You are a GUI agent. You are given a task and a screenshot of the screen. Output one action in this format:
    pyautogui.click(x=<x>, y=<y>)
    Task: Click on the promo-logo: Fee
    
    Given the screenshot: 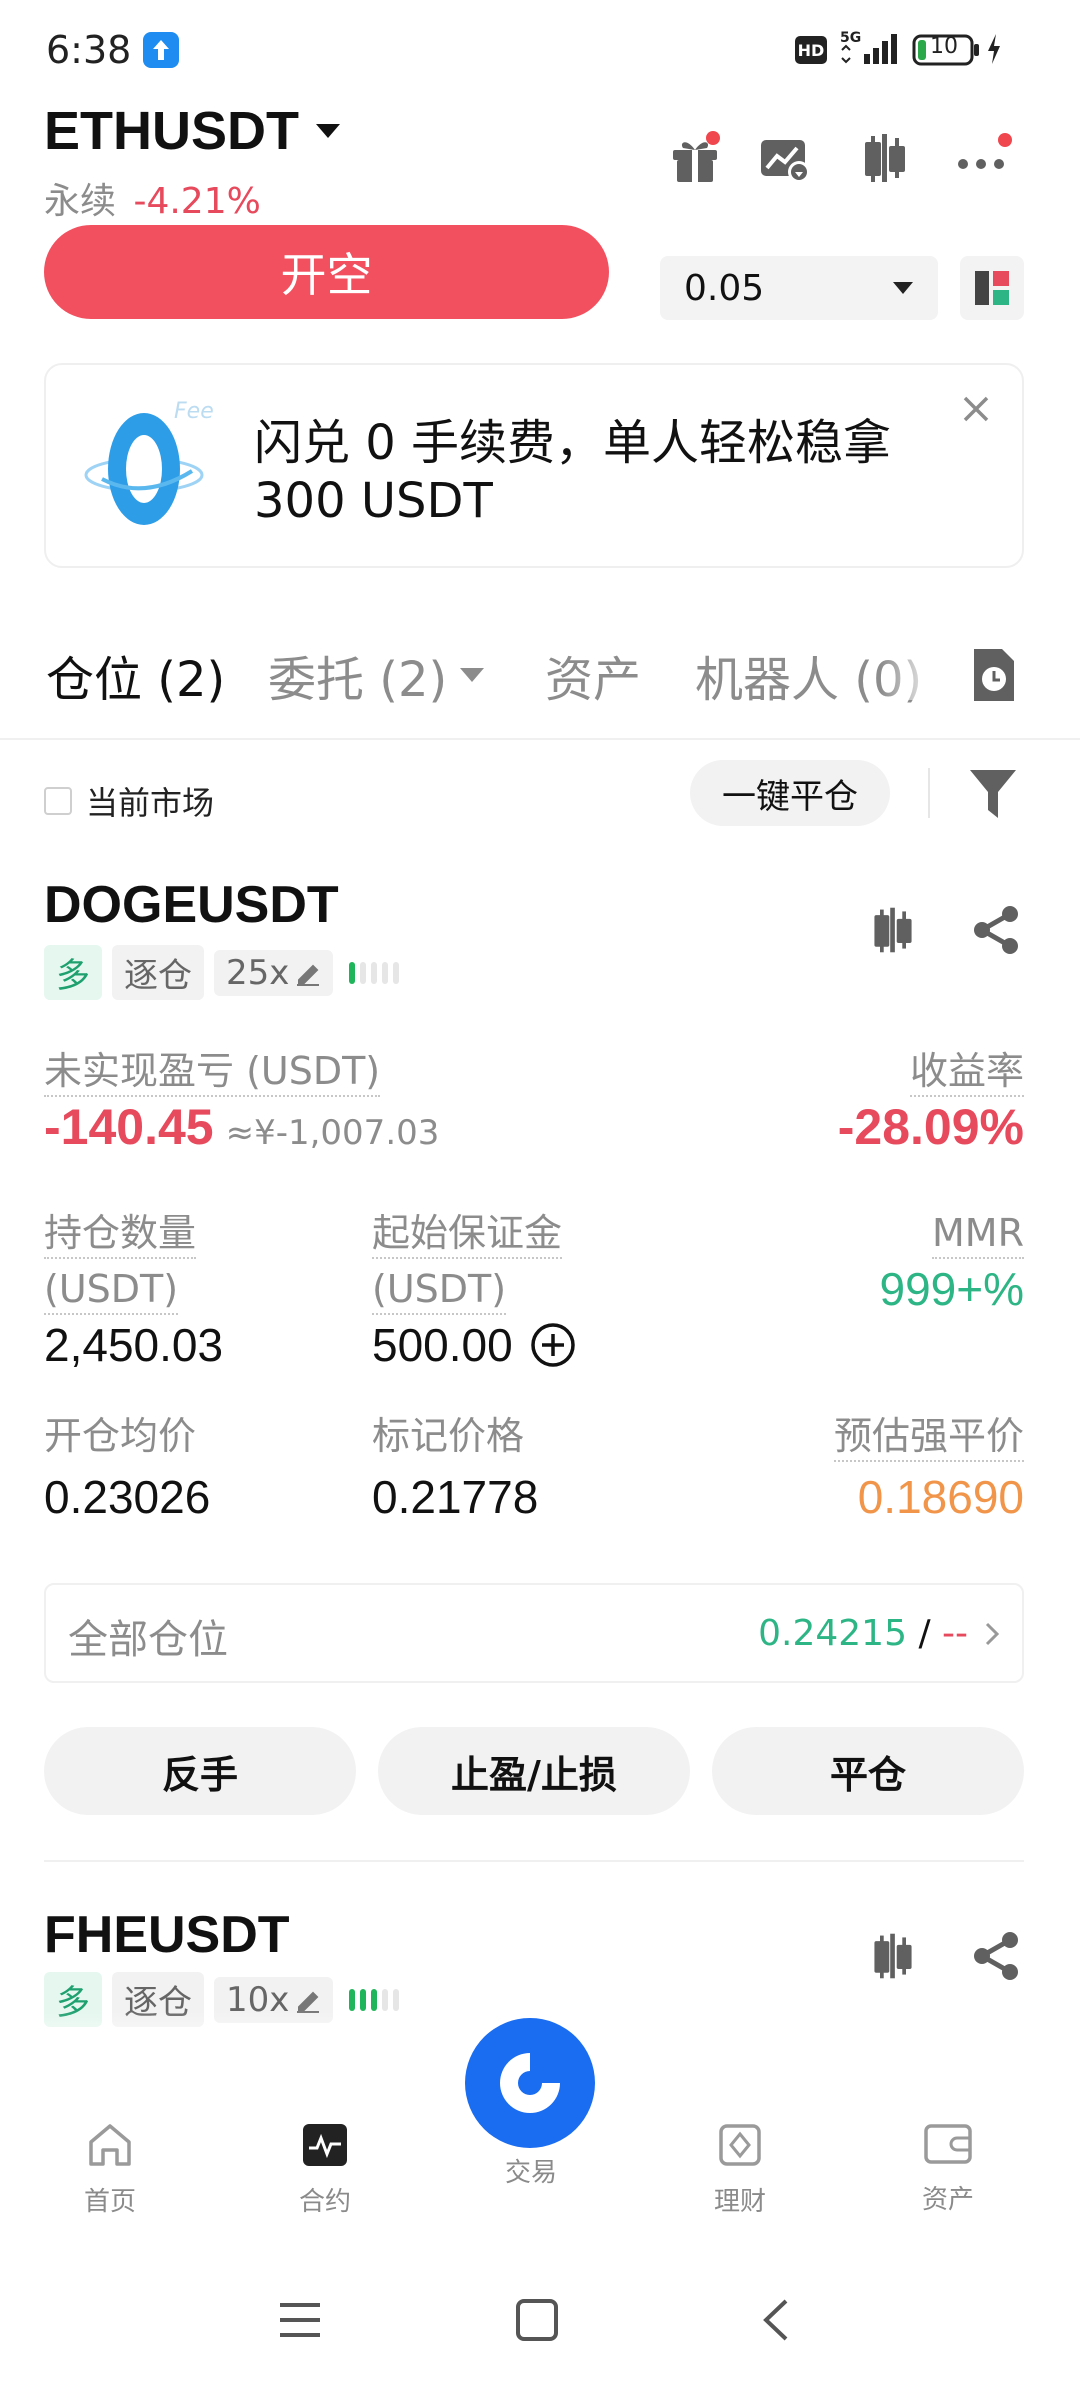 What is the action you would take?
    pyautogui.click(x=148, y=462)
    